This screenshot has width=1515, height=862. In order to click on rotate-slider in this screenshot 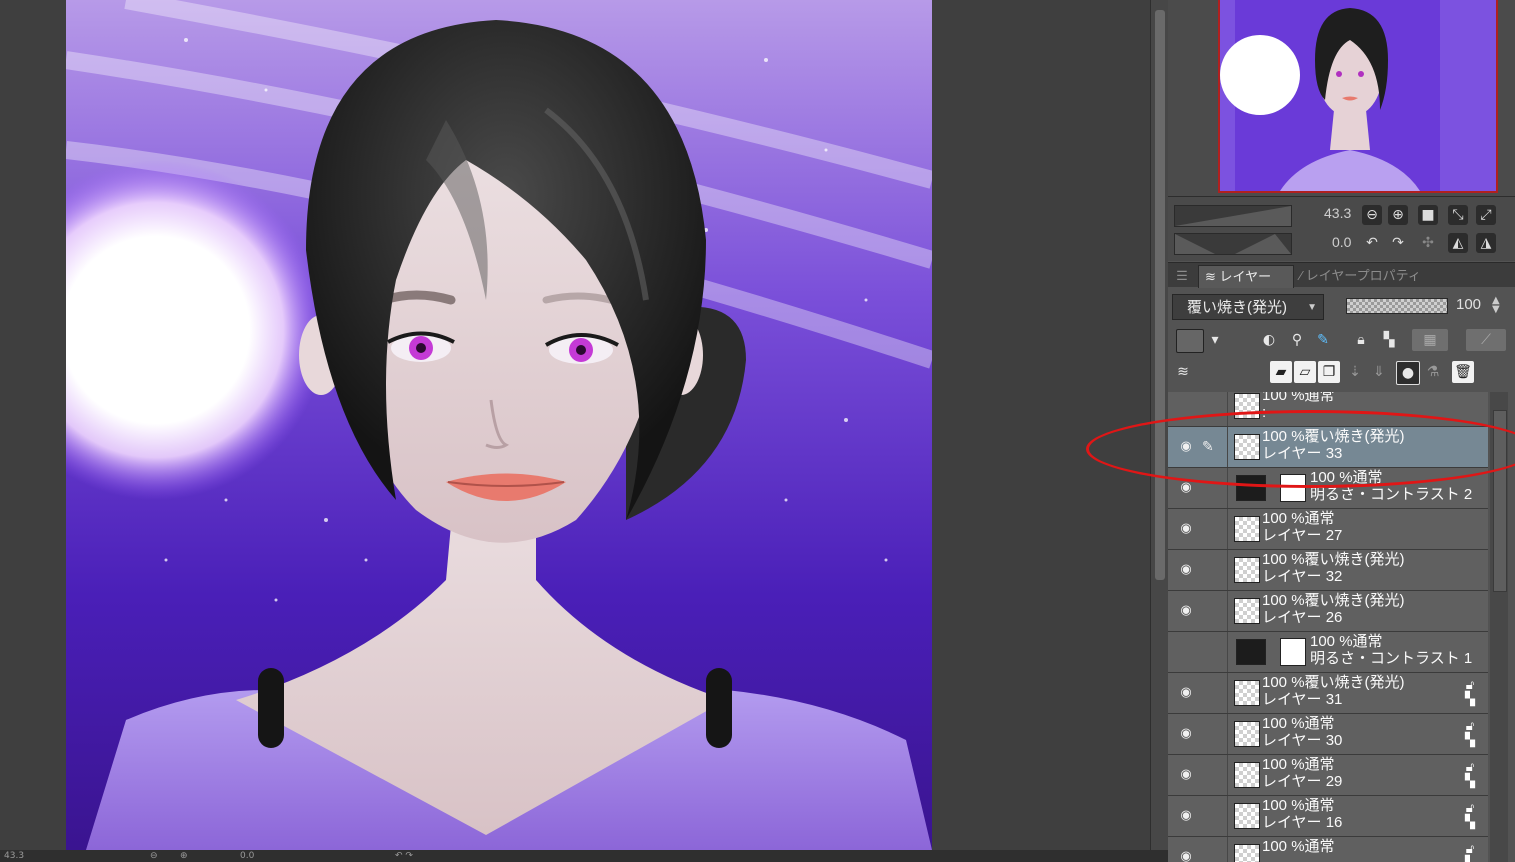, I will do `click(1233, 244)`.